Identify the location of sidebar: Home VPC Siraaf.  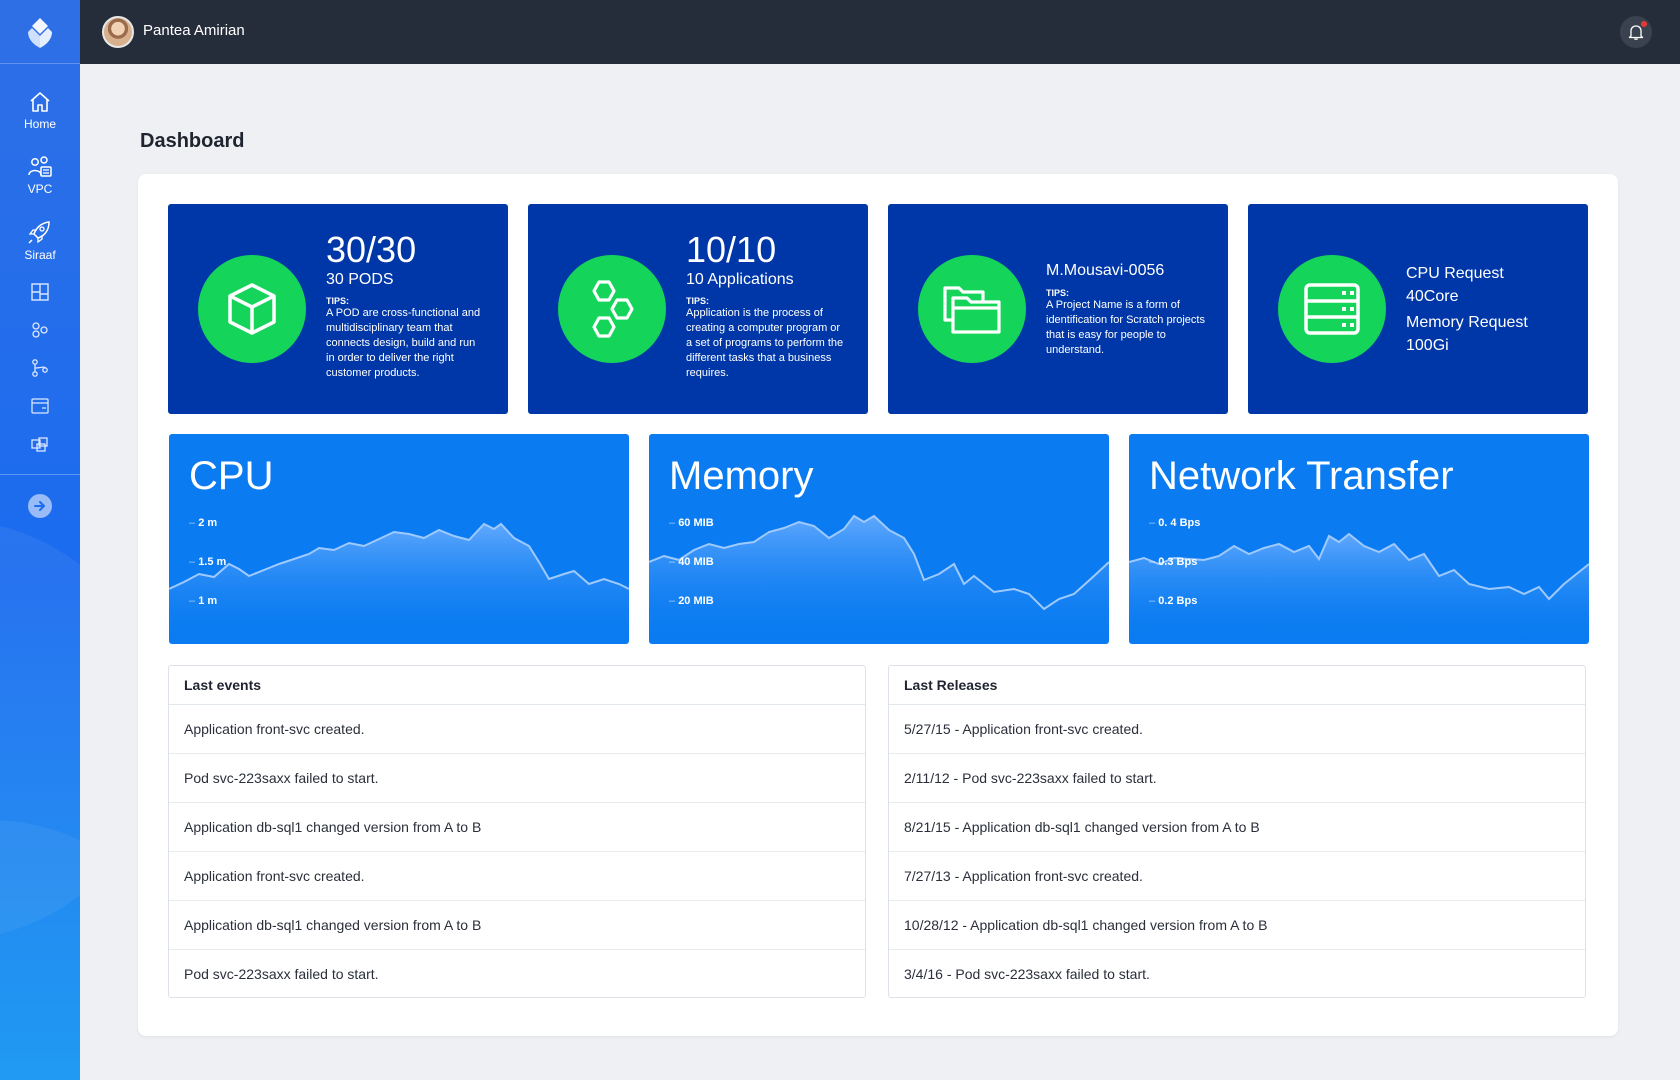
(40, 540).